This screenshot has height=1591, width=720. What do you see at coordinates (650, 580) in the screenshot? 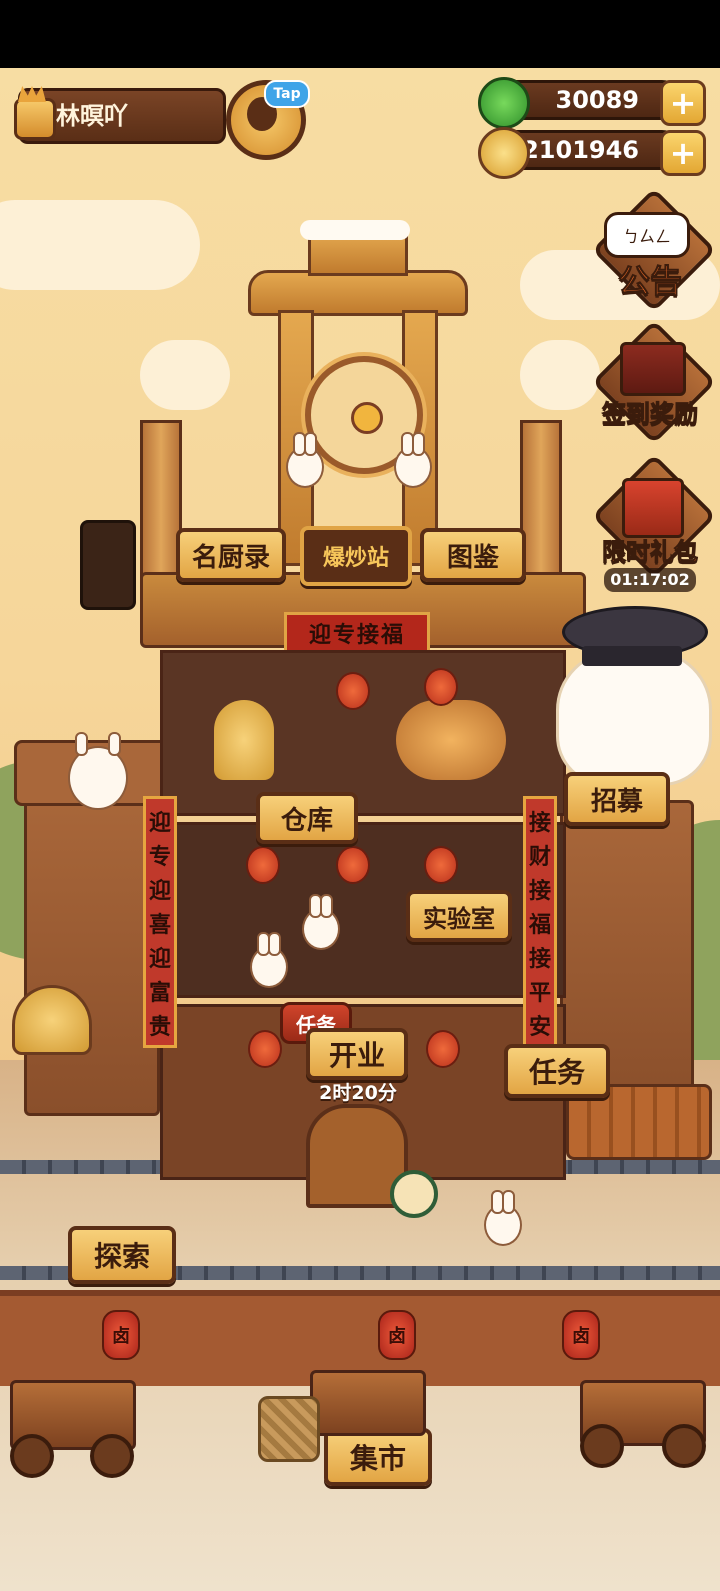
I see `limited-pack-timer: 01:17:02` at bounding box center [650, 580].